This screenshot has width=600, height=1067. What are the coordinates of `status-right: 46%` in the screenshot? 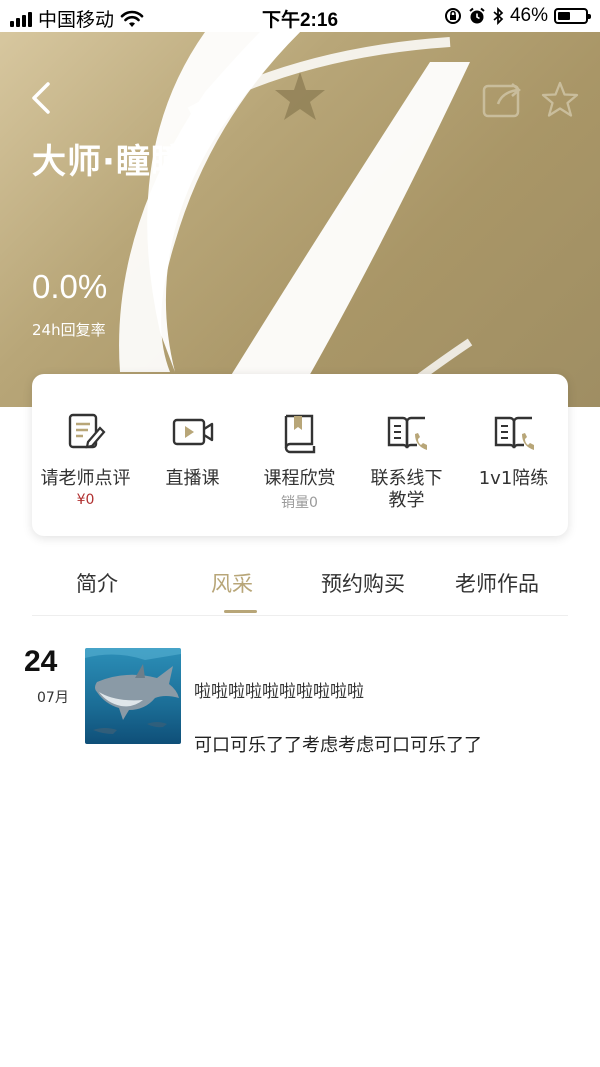 It's located at (517, 16).